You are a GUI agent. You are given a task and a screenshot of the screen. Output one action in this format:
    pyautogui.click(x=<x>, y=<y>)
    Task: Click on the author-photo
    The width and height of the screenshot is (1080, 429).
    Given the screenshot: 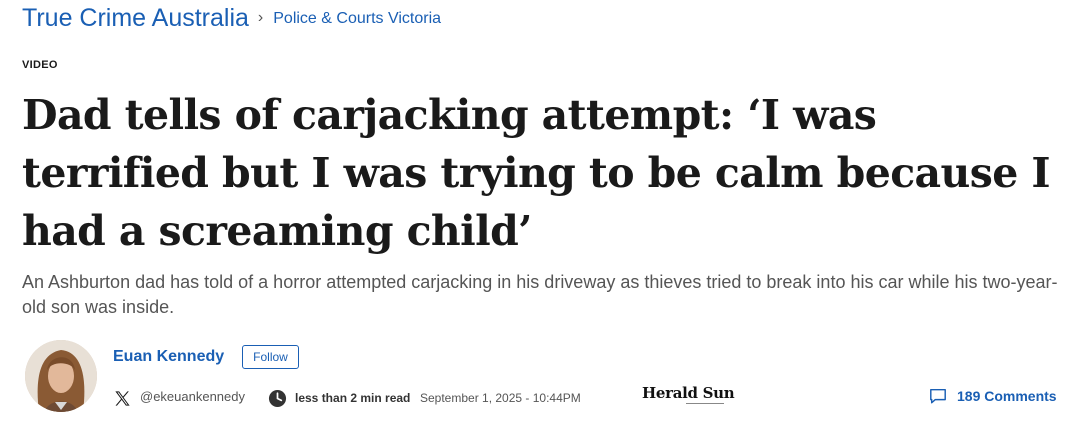 What is the action you would take?
    pyautogui.click(x=61, y=376)
    